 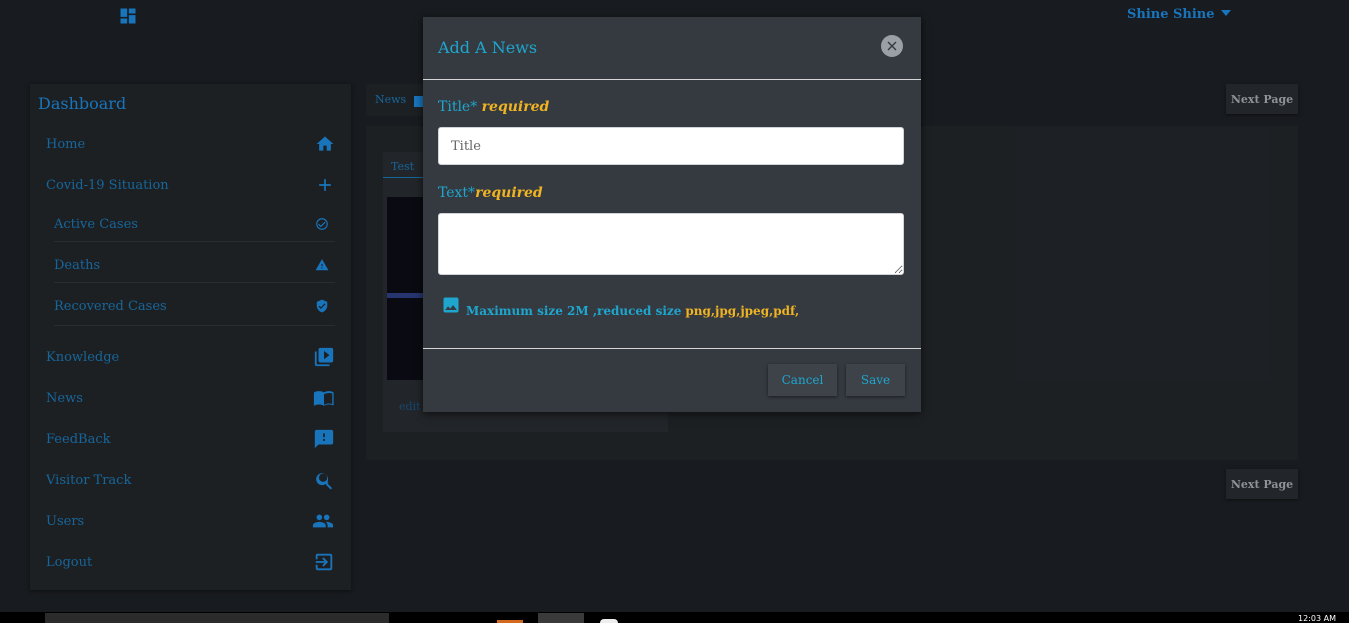 What do you see at coordinates (672, 348) in the screenshot?
I see `modal-footer-divider` at bounding box center [672, 348].